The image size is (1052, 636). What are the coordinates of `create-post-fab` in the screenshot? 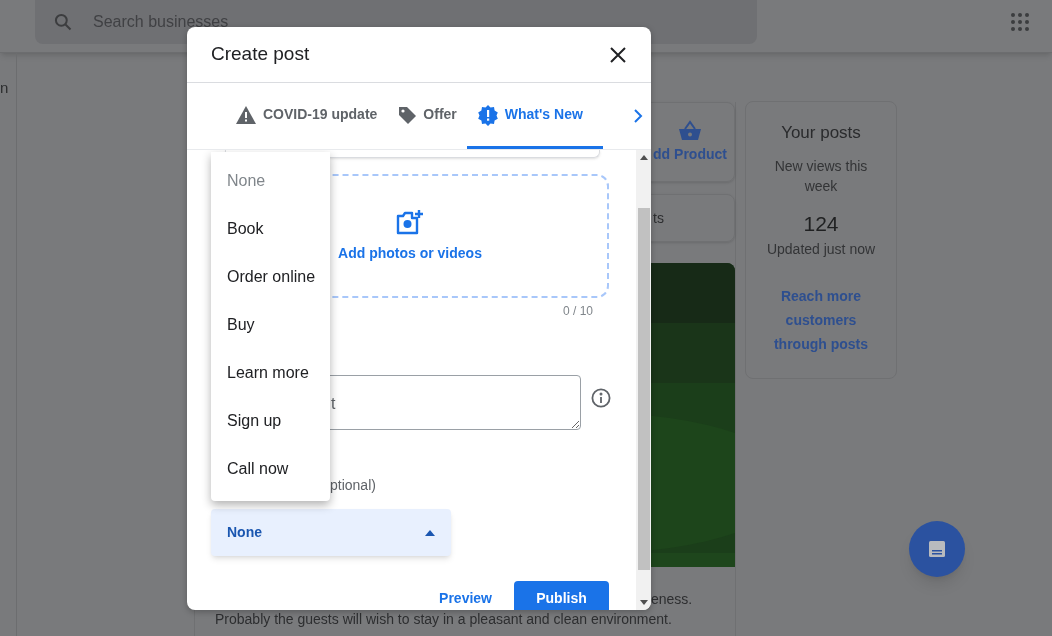 It's located at (937, 549).